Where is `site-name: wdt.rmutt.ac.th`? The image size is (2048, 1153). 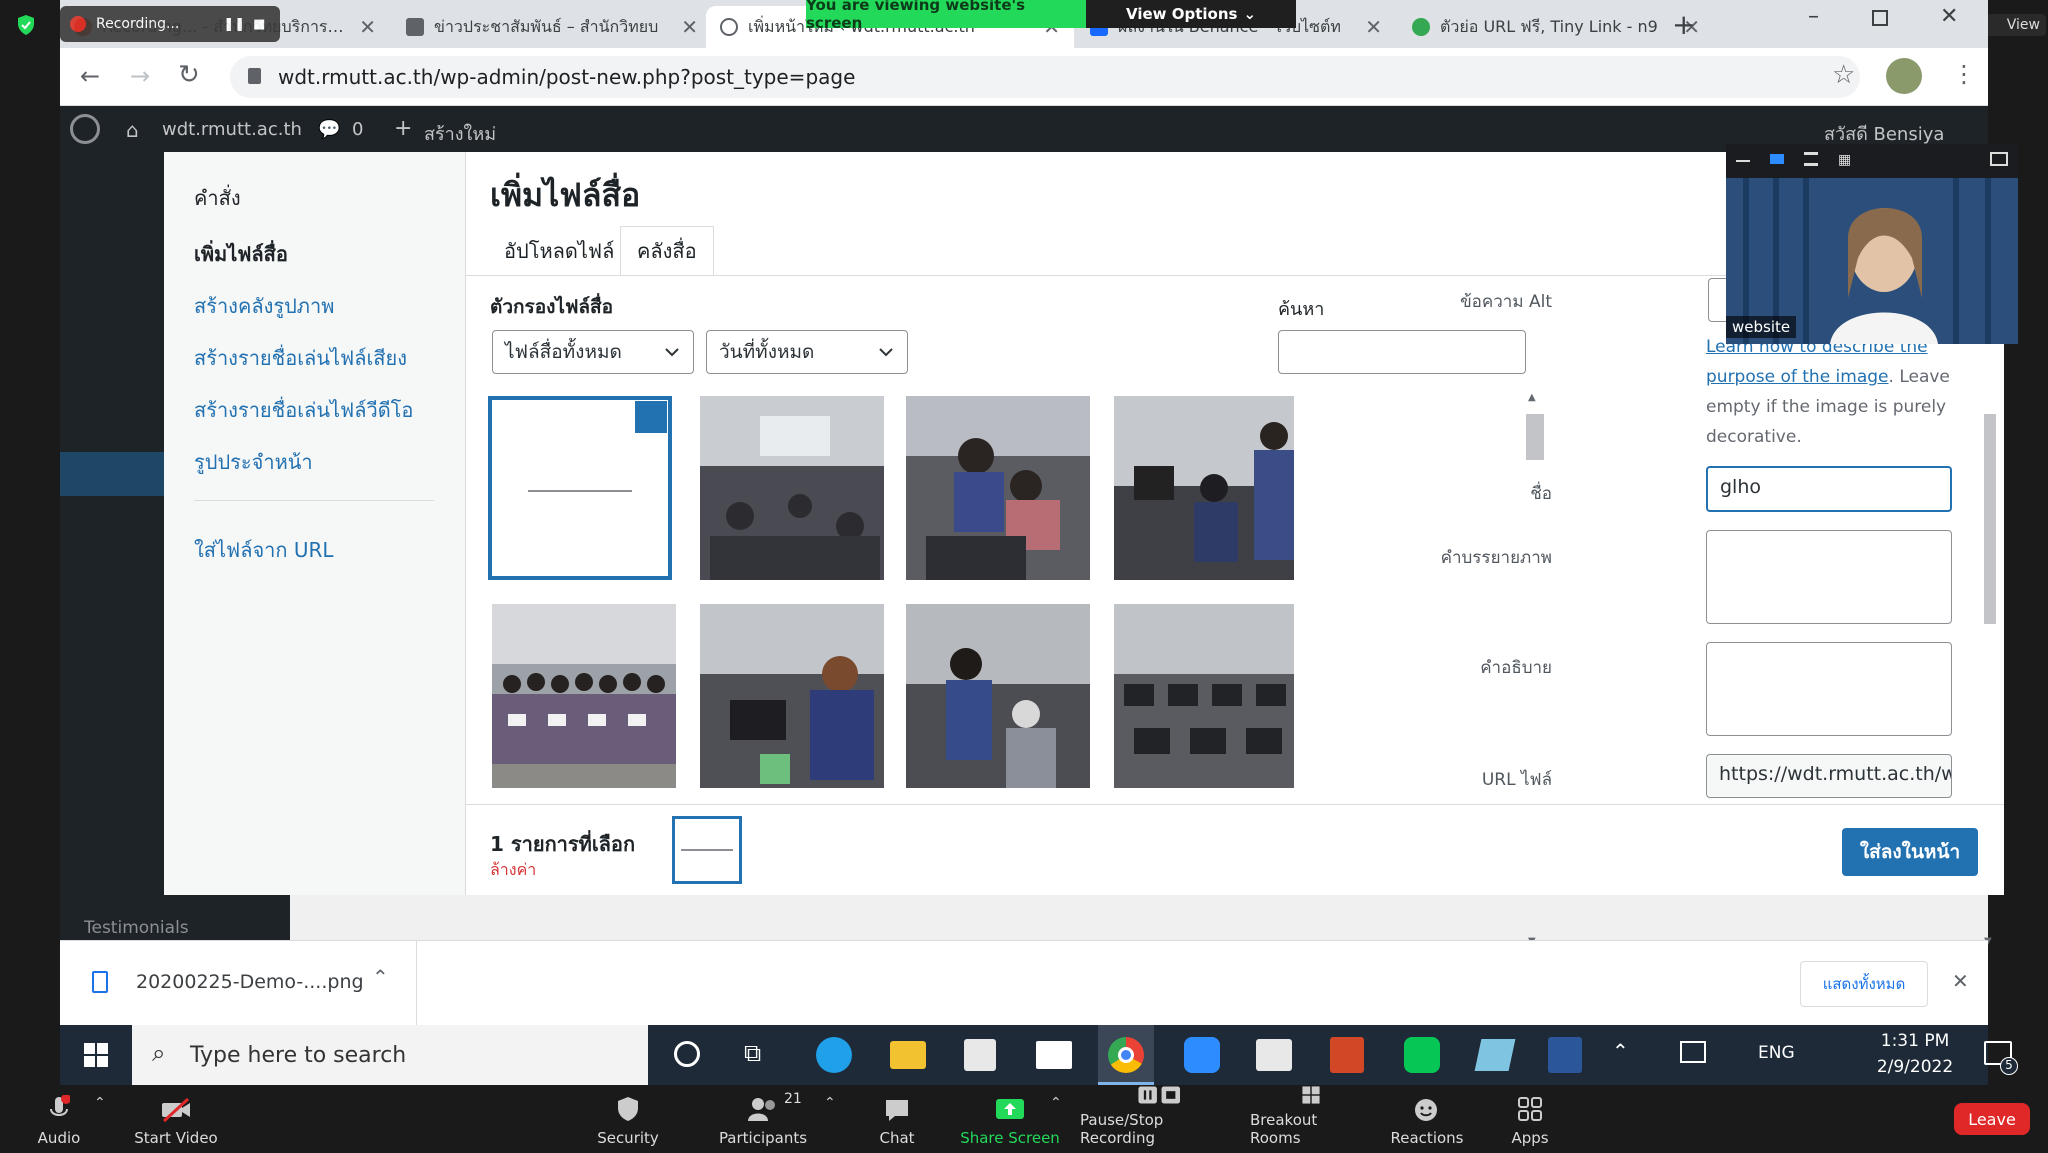 site-name: wdt.rmutt.ac.th is located at coordinates (232, 129).